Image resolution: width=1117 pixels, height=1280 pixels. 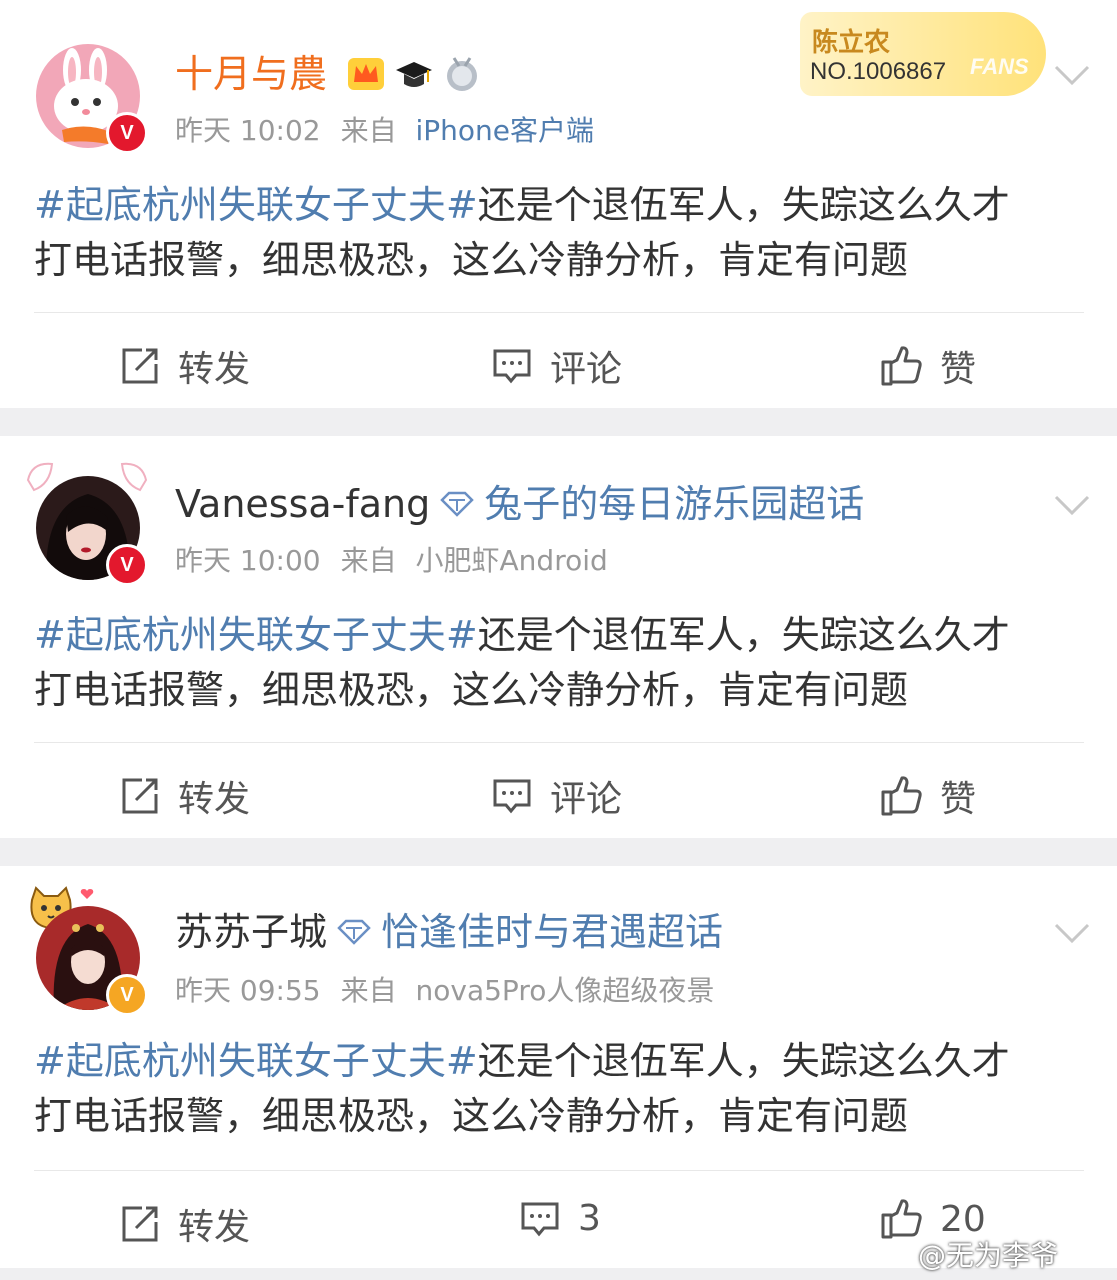 What do you see at coordinates (674, 504) in the screenshot?
I see `super-topic-link: 兔子的每日游乐园超话` at bounding box center [674, 504].